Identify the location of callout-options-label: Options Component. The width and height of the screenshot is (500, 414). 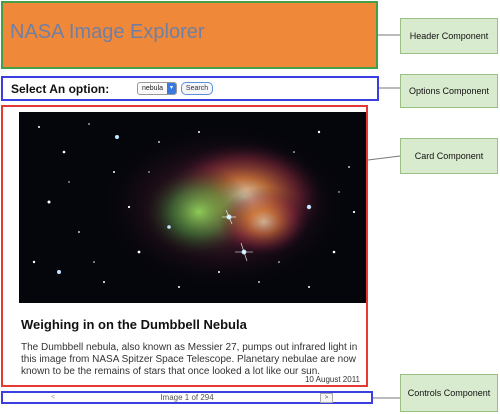
(449, 91).